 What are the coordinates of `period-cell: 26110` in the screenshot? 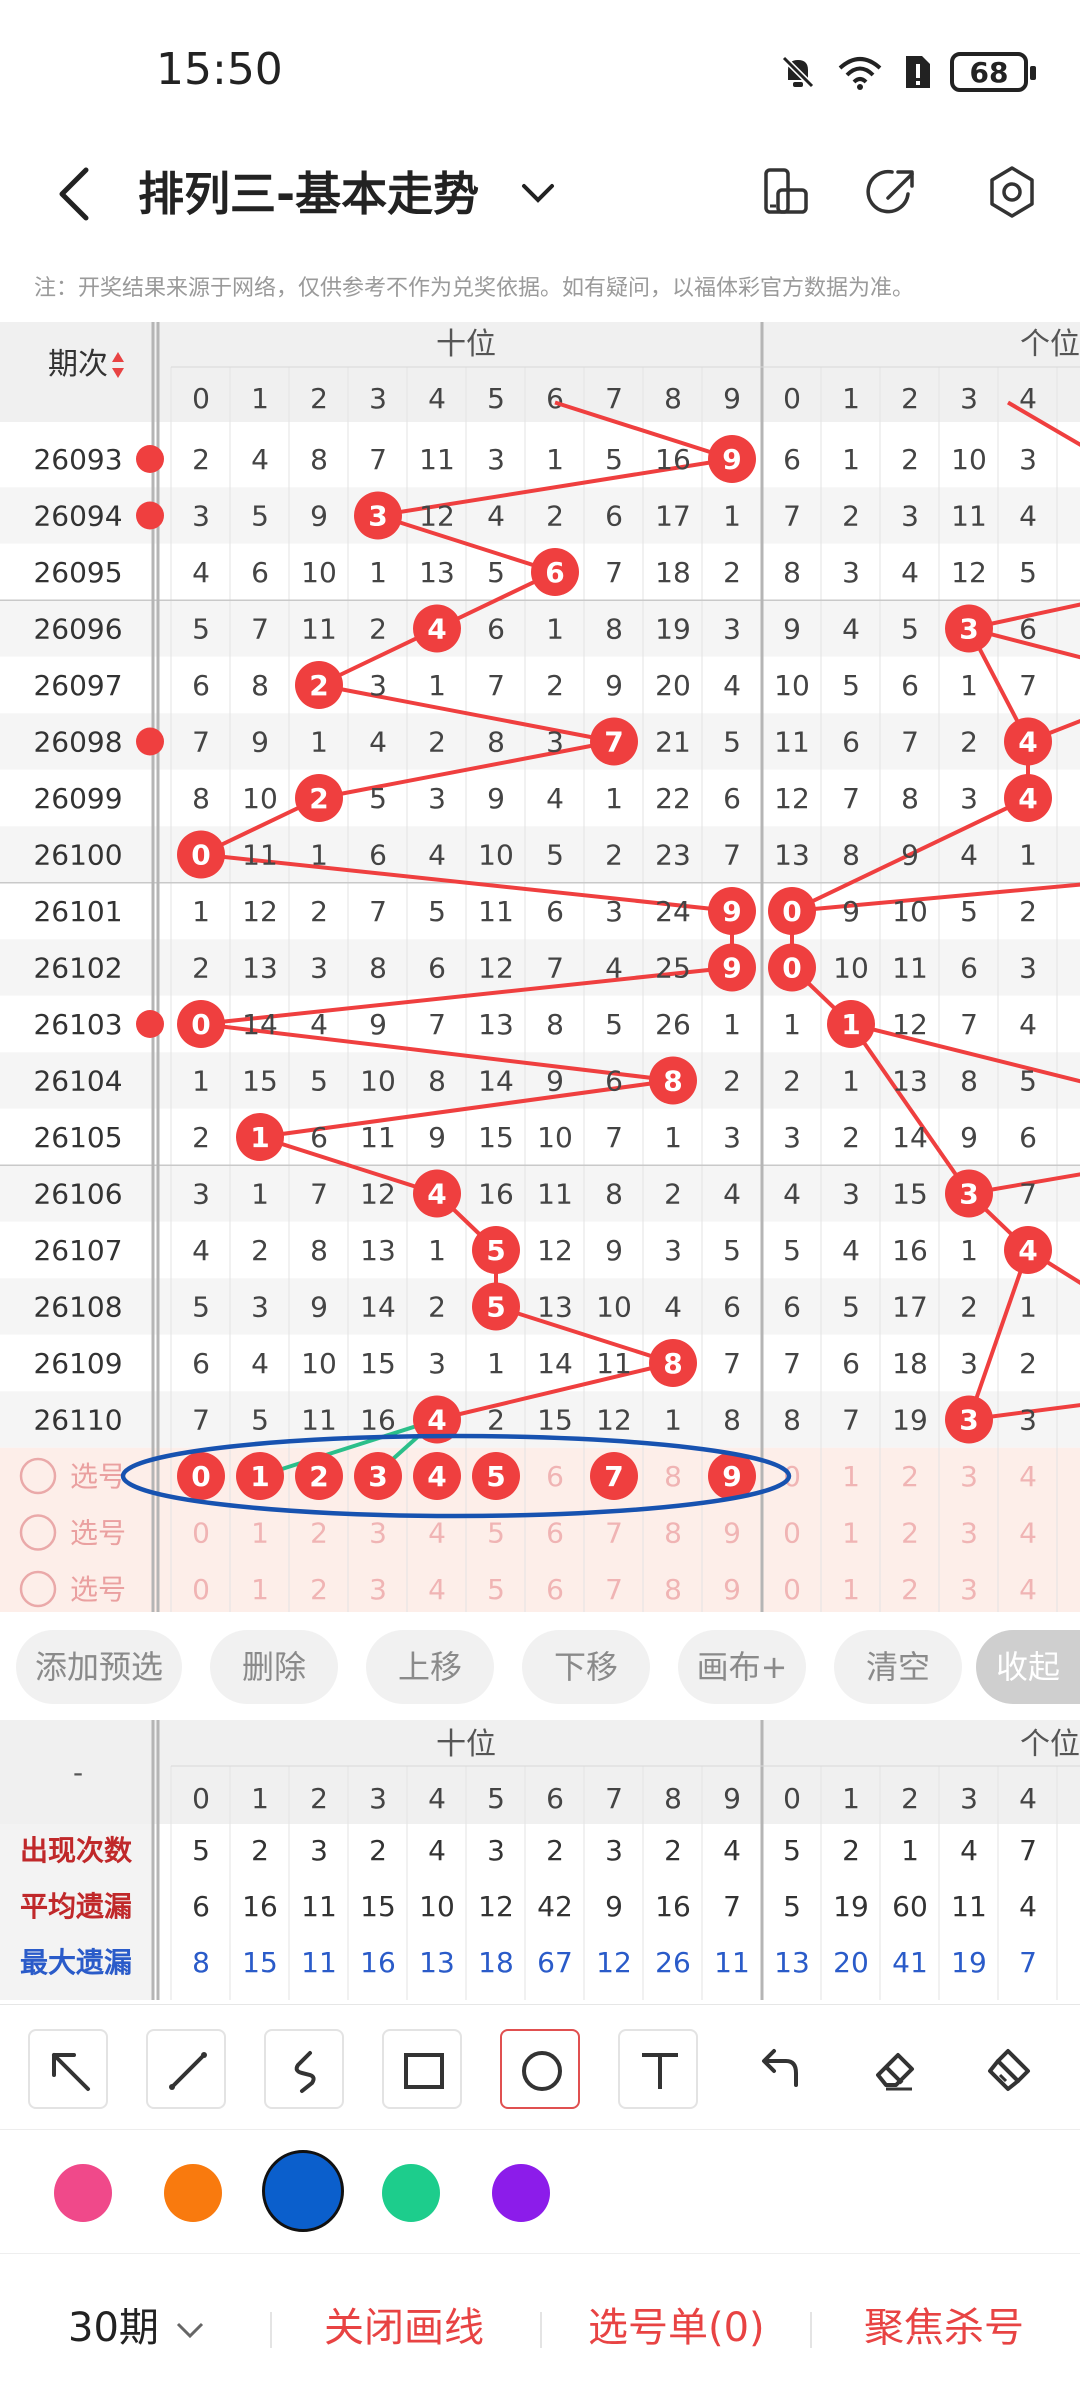 It's located at (77, 1420).